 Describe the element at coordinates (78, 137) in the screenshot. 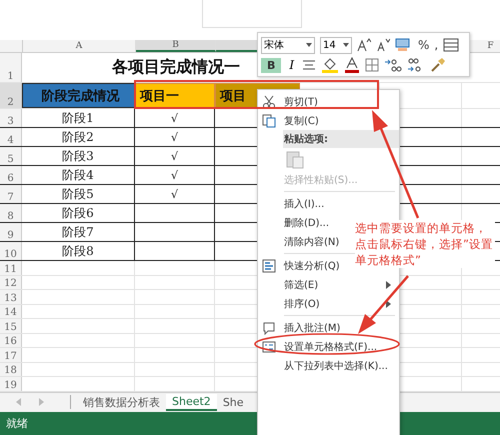

I see `table-cell: 阶段2` at that location.